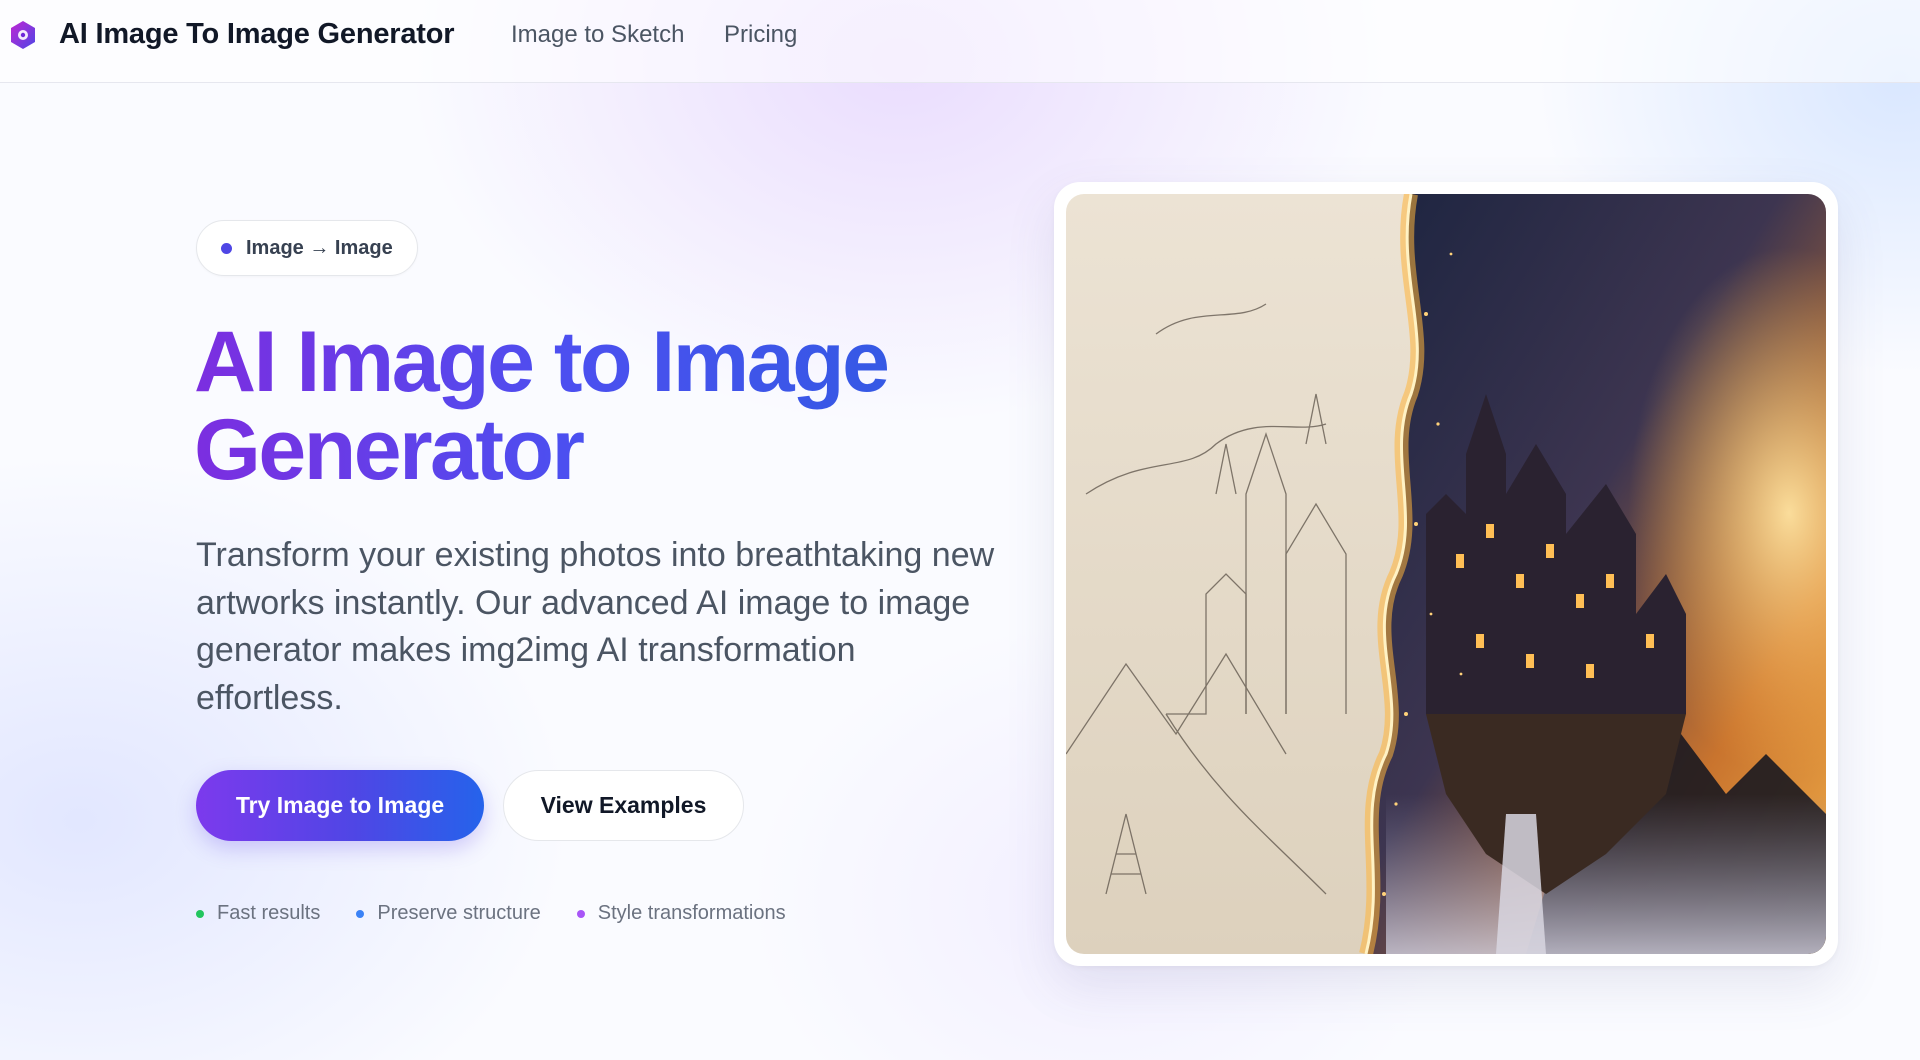 This screenshot has height=1060, width=1920. Describe the element at coordinates (388, 450) in the screenshot. I see `hero-title-line-2: Generator` at that location.